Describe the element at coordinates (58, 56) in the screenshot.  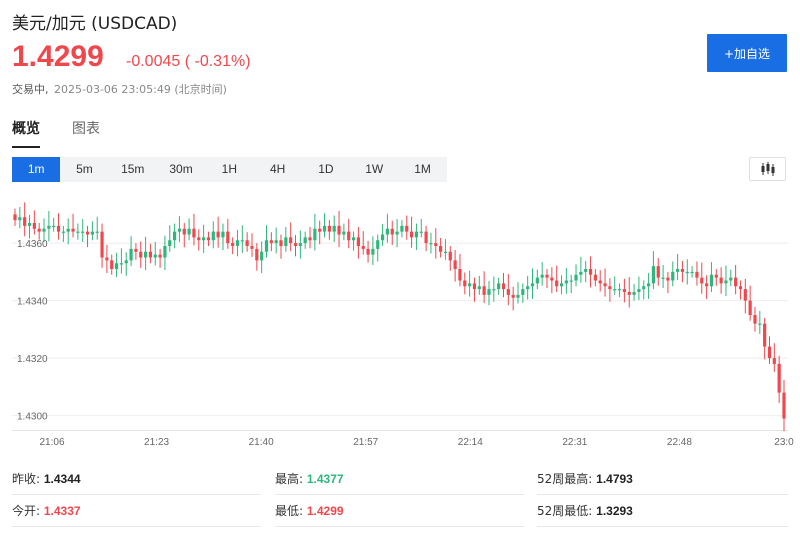
I see `current-price: 1.4299` at that location.